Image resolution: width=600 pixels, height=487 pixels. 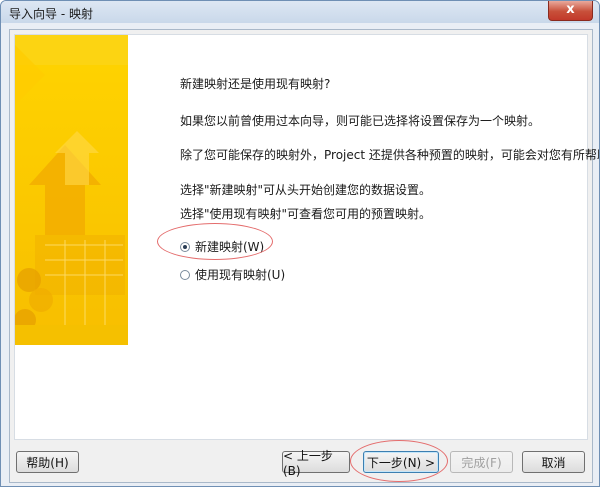 I want to click on radio-selected-indicator, so click(x=185, y=246).